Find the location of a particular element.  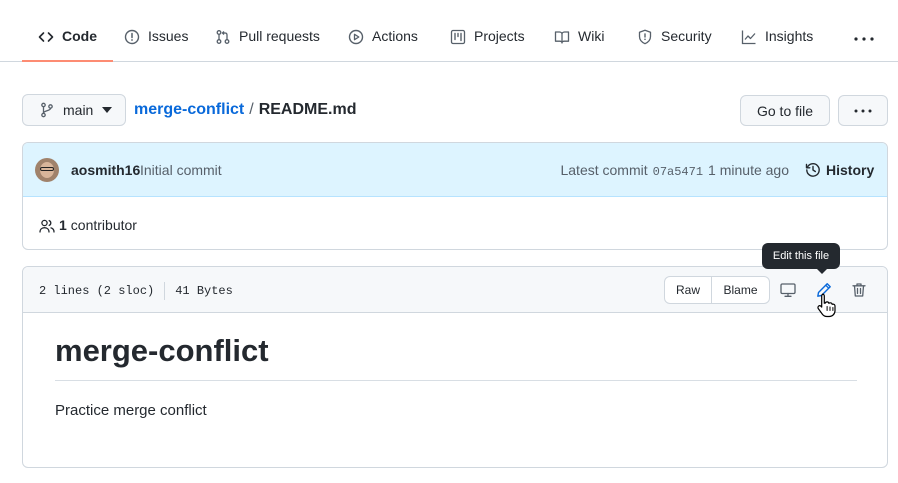

play-icon is located at coordinates (356, 37).